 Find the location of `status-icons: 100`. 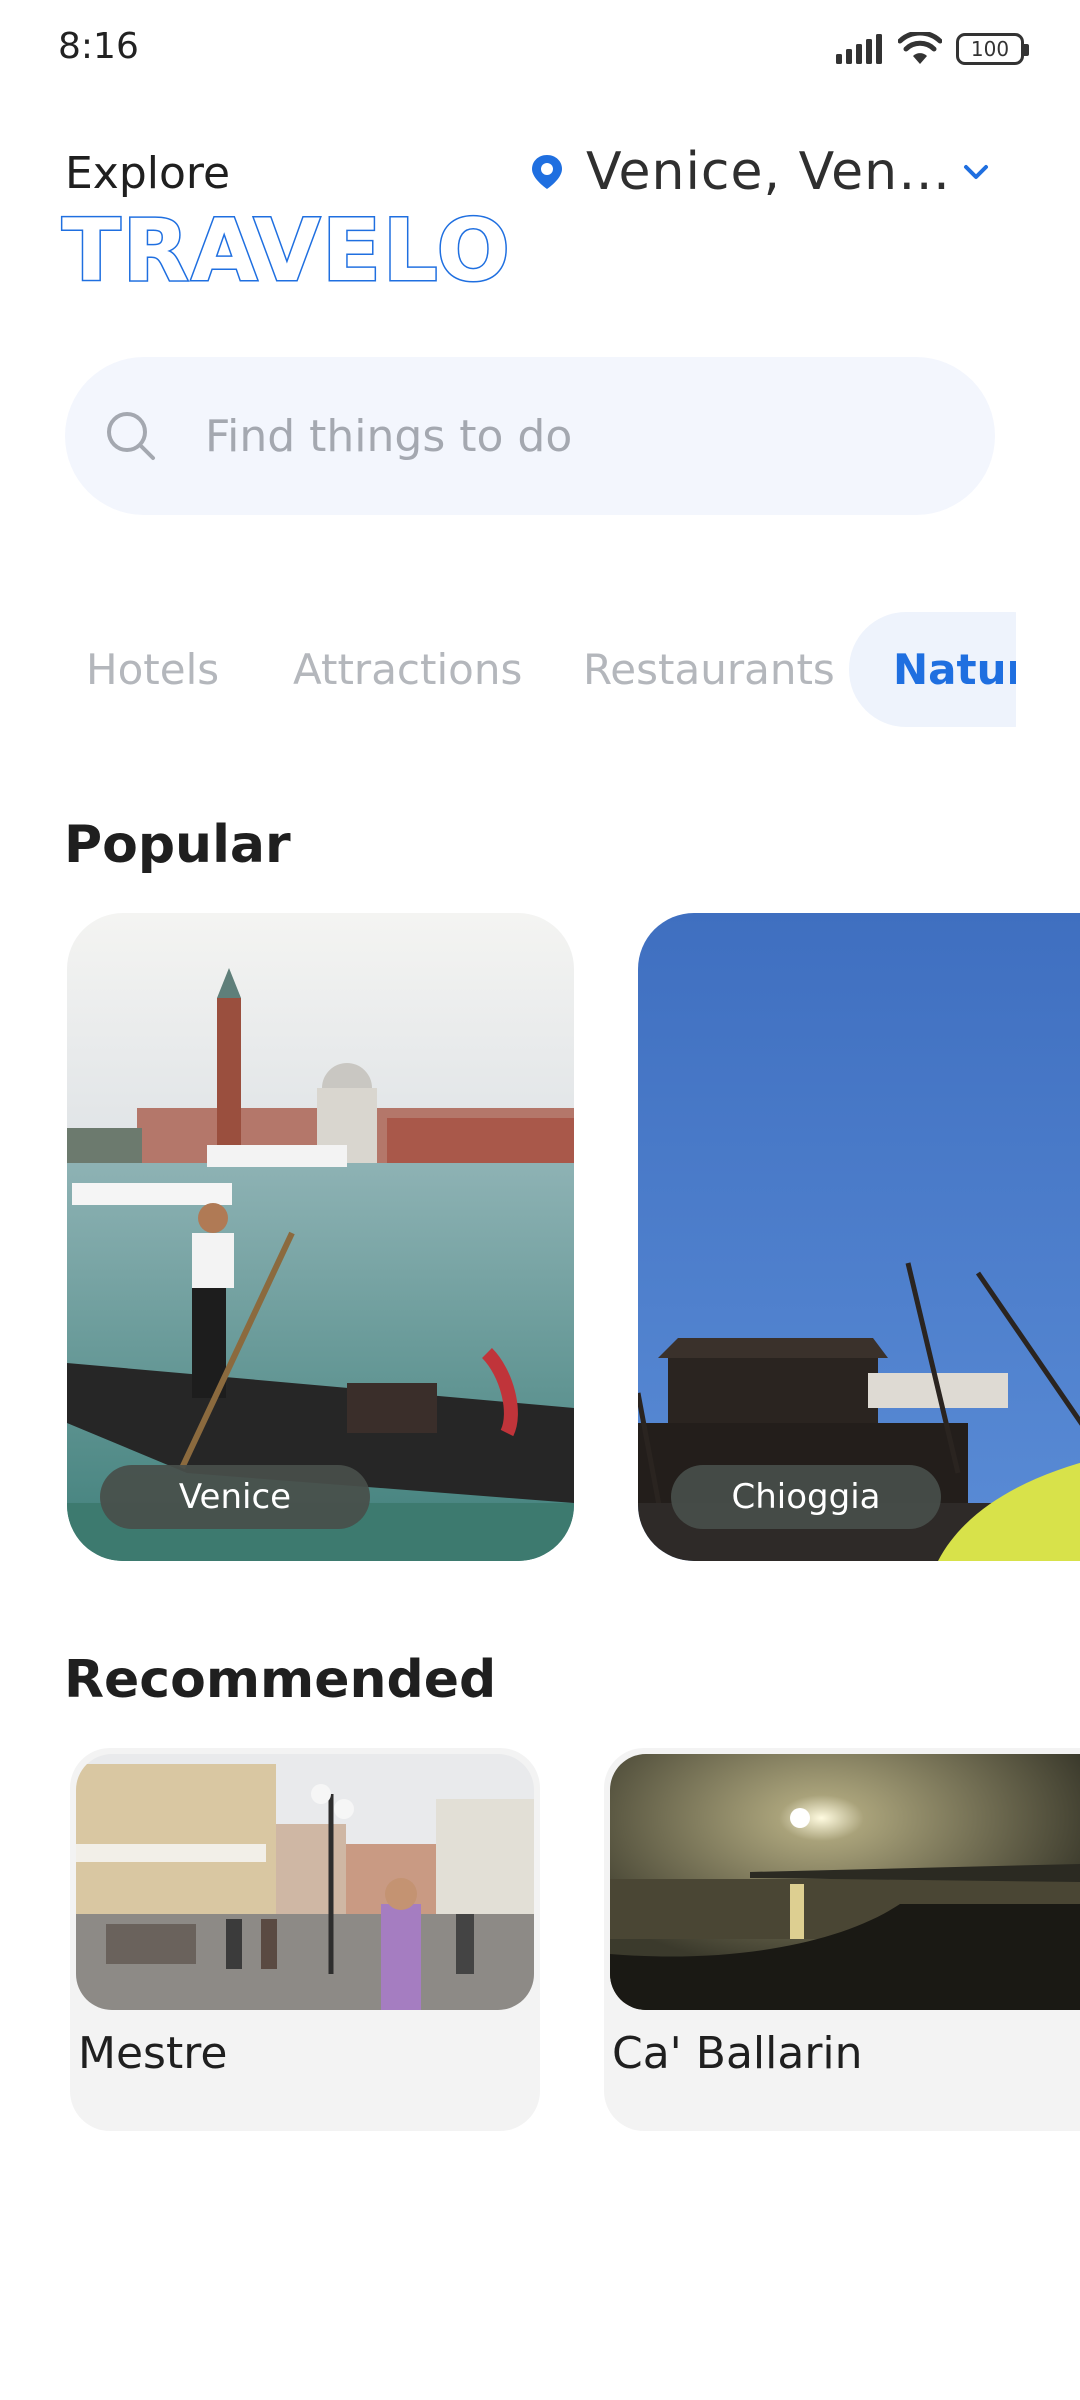

status-icons: 100 is located at coordinates (932, 49).